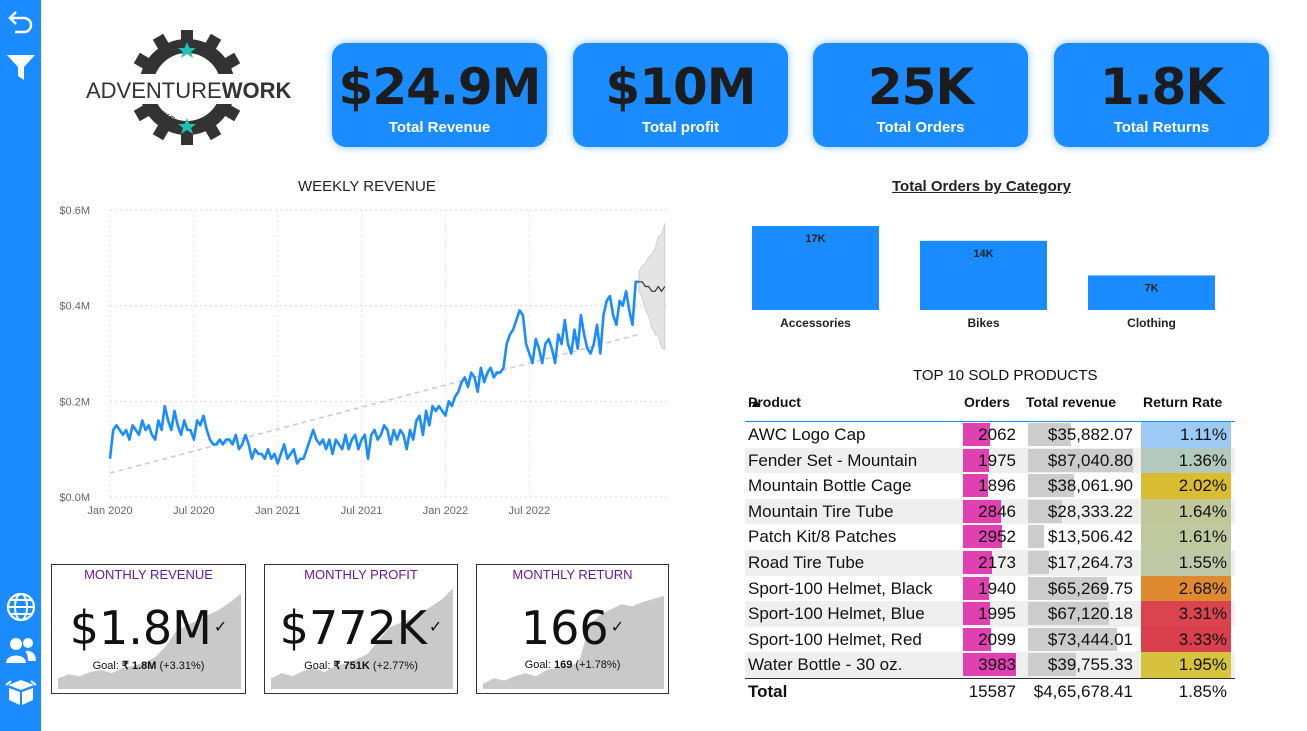  I want to click on goal-value: 169, so click(563, 665).